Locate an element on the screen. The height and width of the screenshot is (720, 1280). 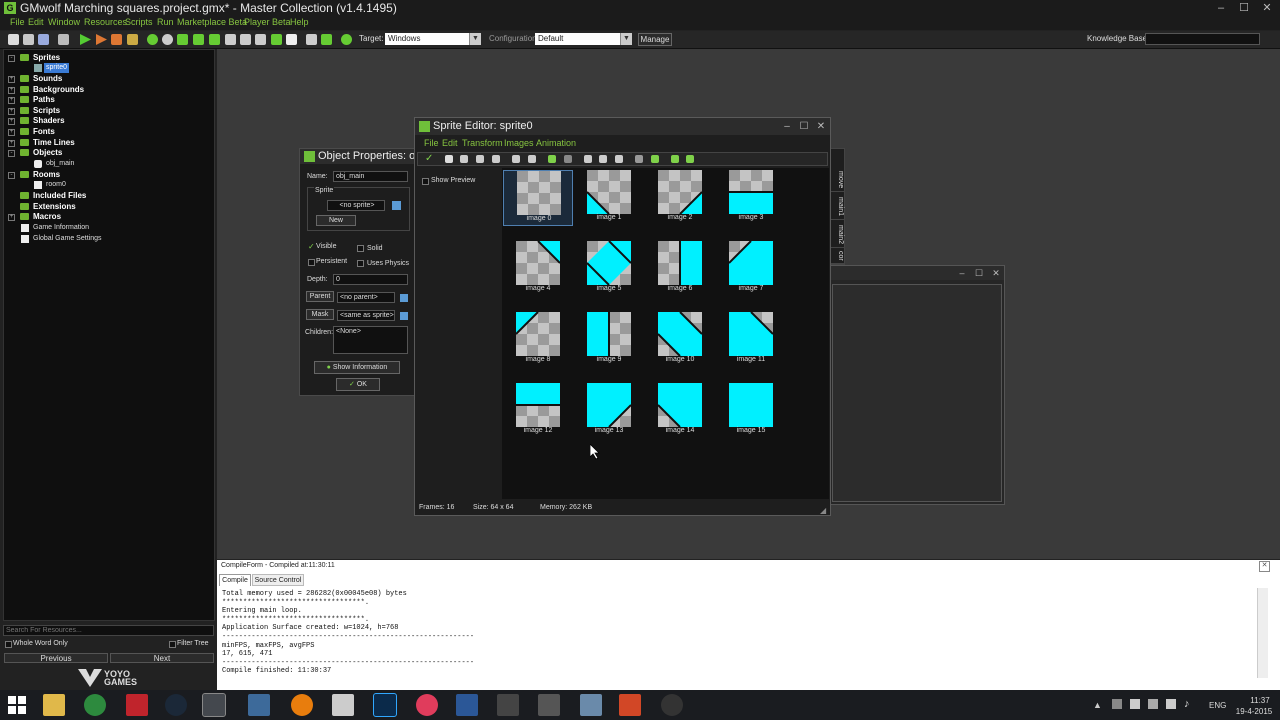
close-button: ✕ is located at coordinates (821, 126).